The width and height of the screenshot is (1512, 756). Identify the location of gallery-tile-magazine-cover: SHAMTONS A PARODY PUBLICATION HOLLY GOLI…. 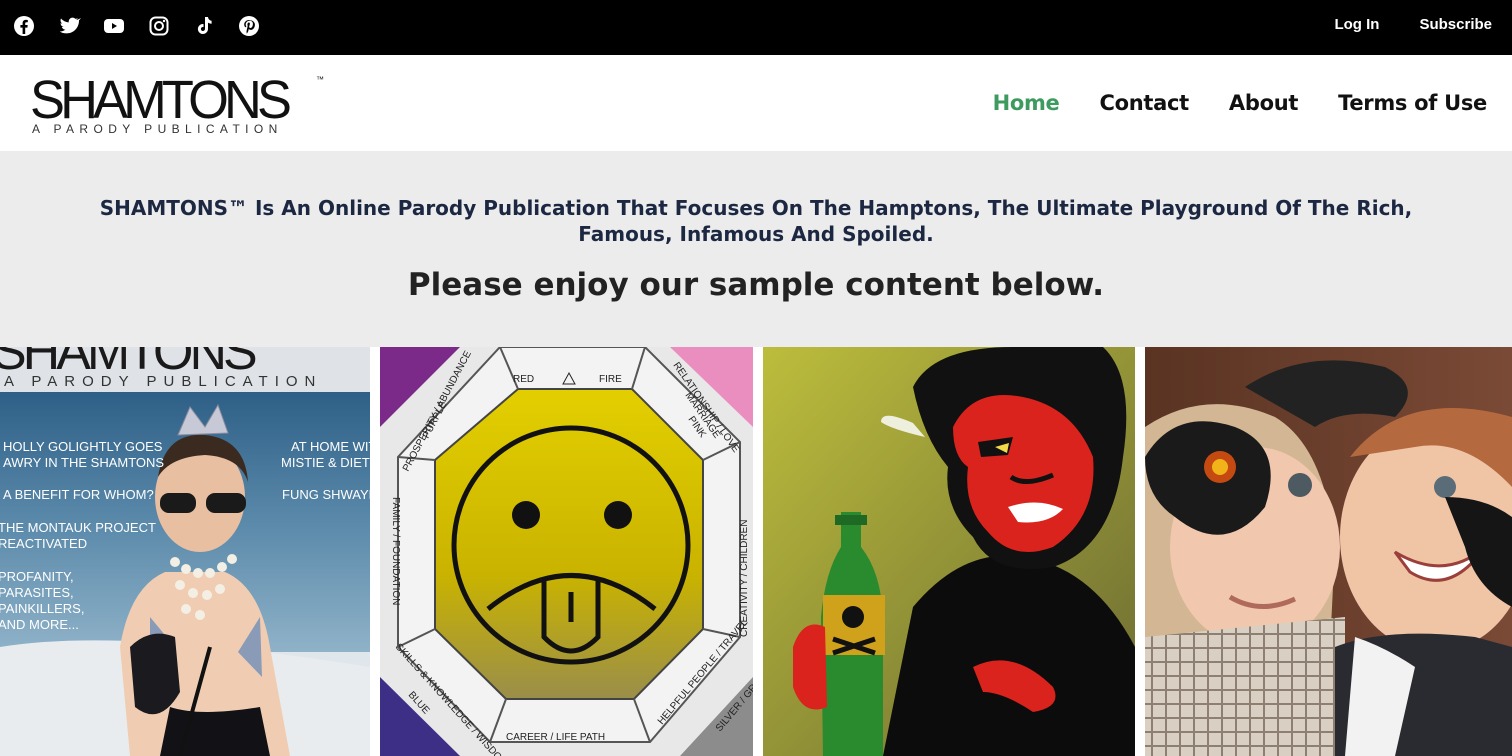
(185, 551).